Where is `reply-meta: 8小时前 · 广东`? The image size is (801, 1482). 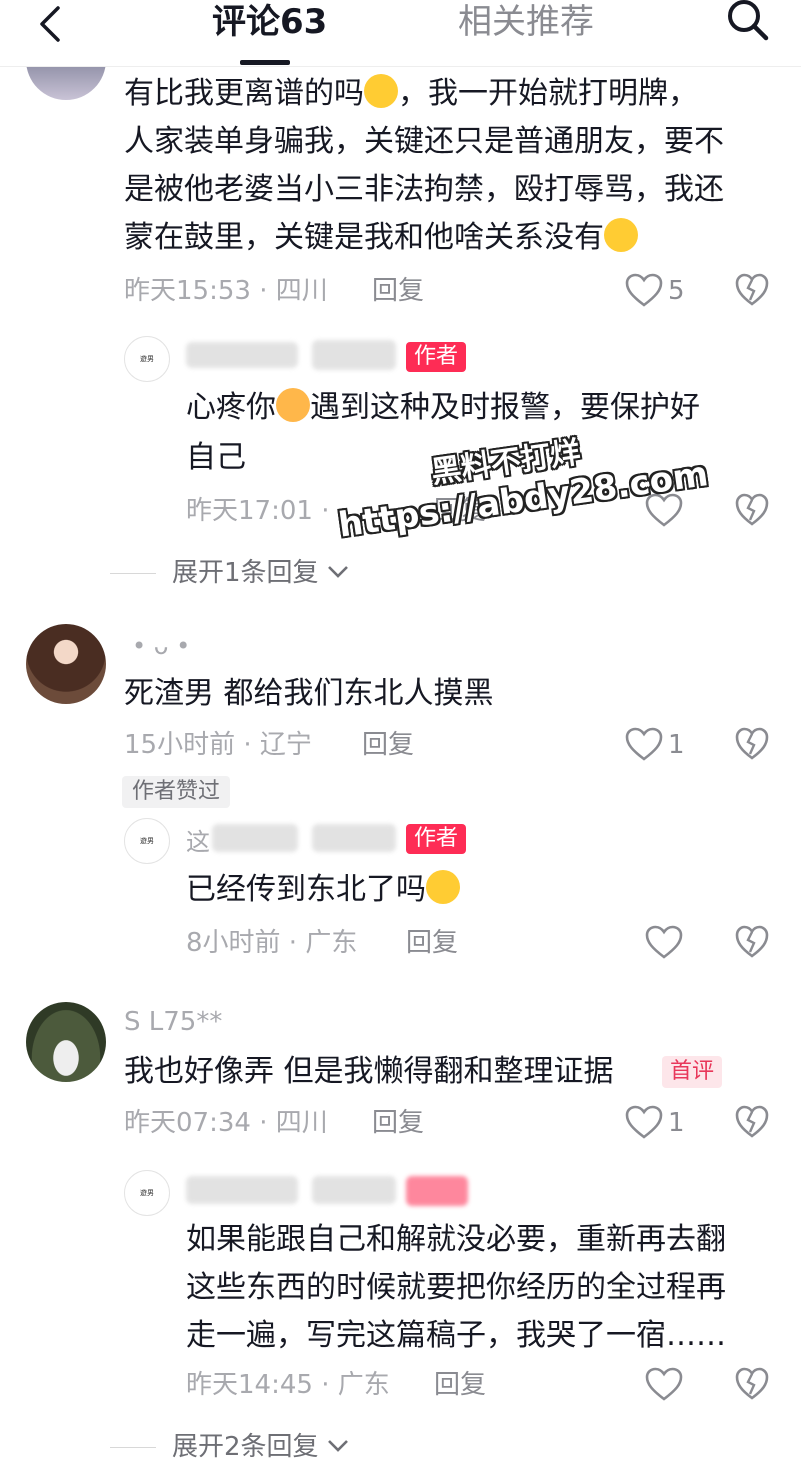
reply-meta: 8小时前 · 广东 is located at coordinates (272, 943).